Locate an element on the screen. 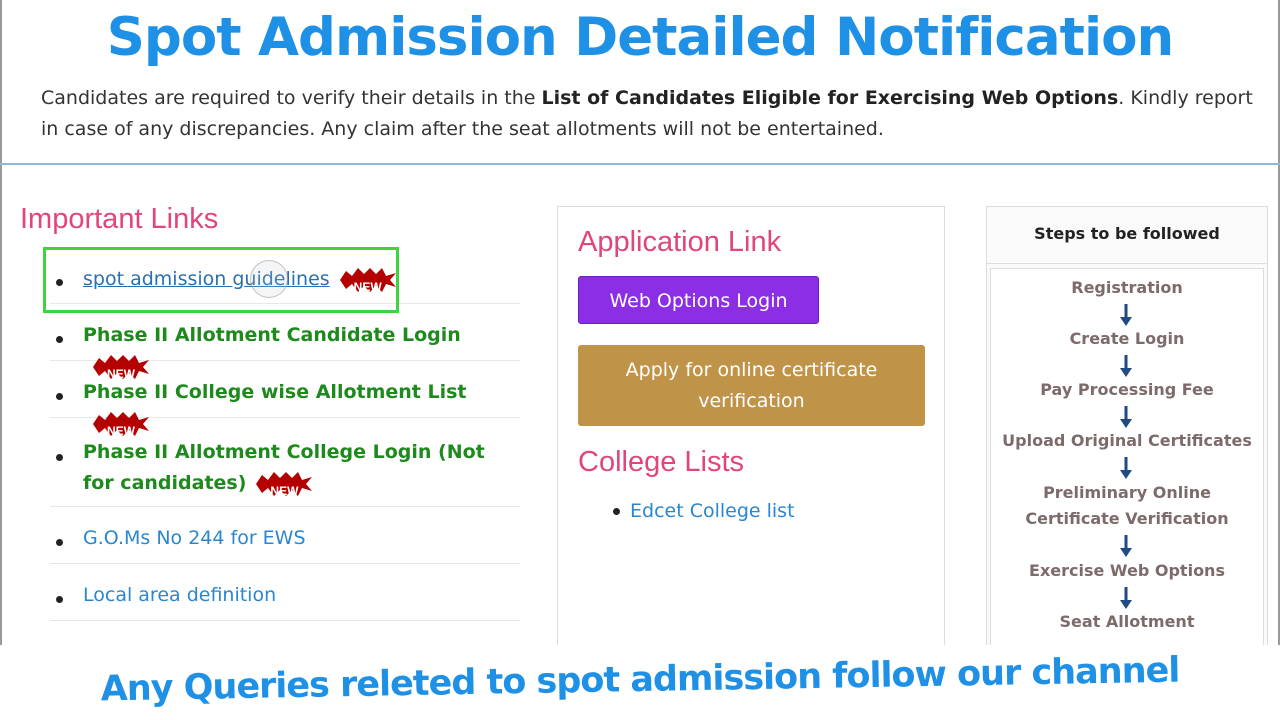 The image size is (1280, 720). highlight-box is located at coordinates (221, 280).